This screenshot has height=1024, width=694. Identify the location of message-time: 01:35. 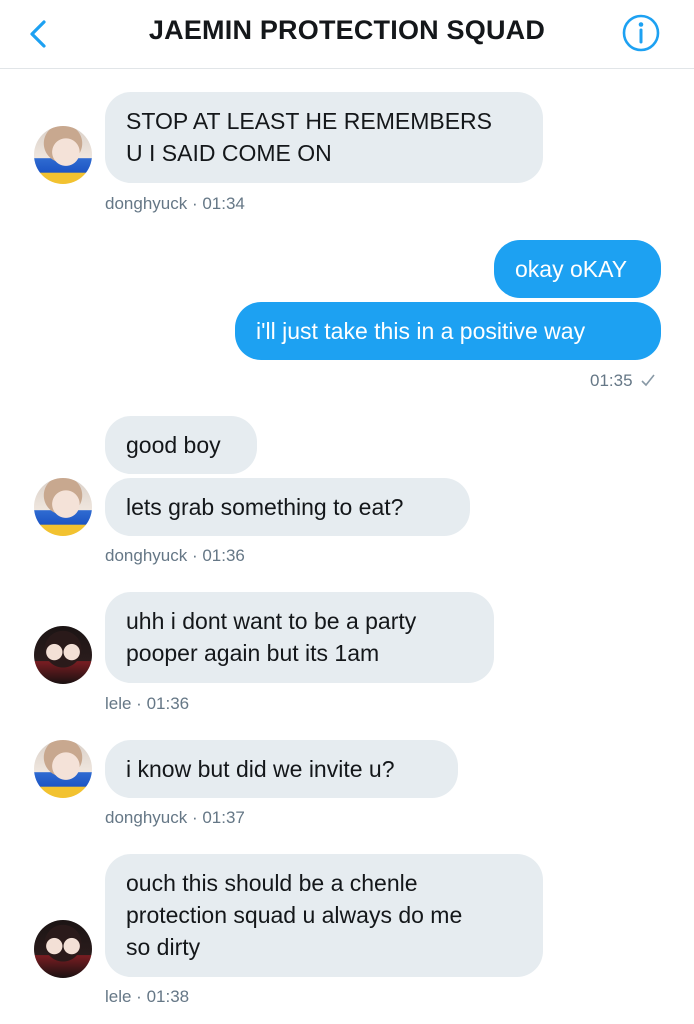
(611, 380).